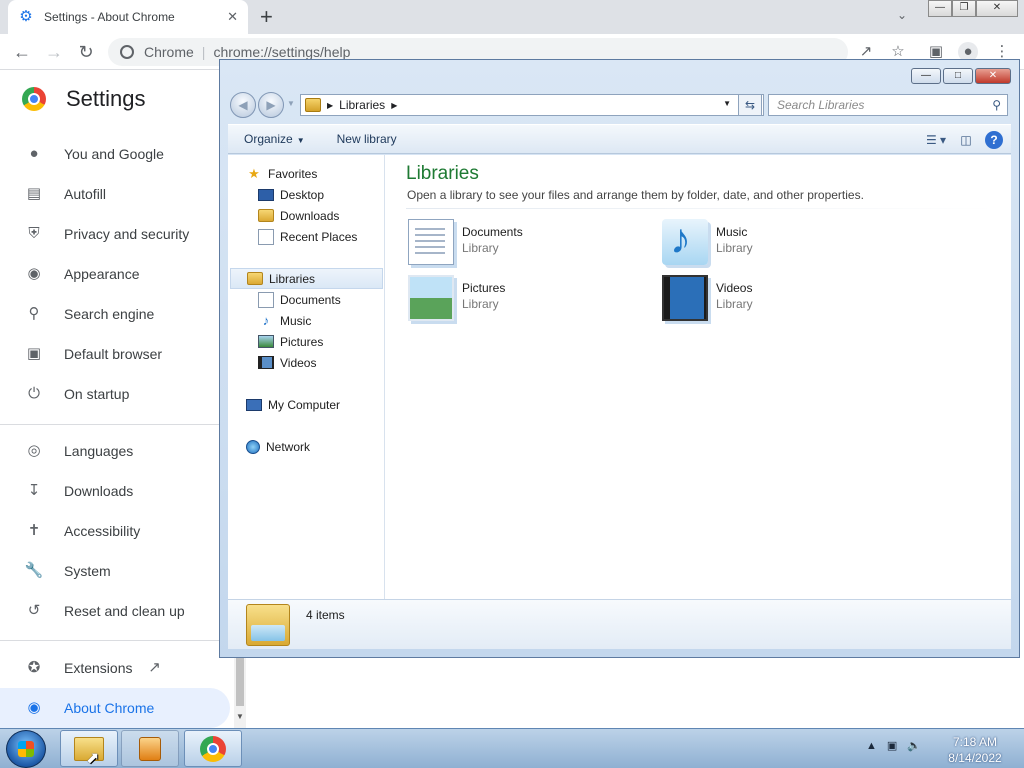 This screenshot has height=768, width=1024. What do you see at coordinates (232, 17) in the screenshot?
I see `close-tab-icon: ✕` at bounding box center [232, 17].